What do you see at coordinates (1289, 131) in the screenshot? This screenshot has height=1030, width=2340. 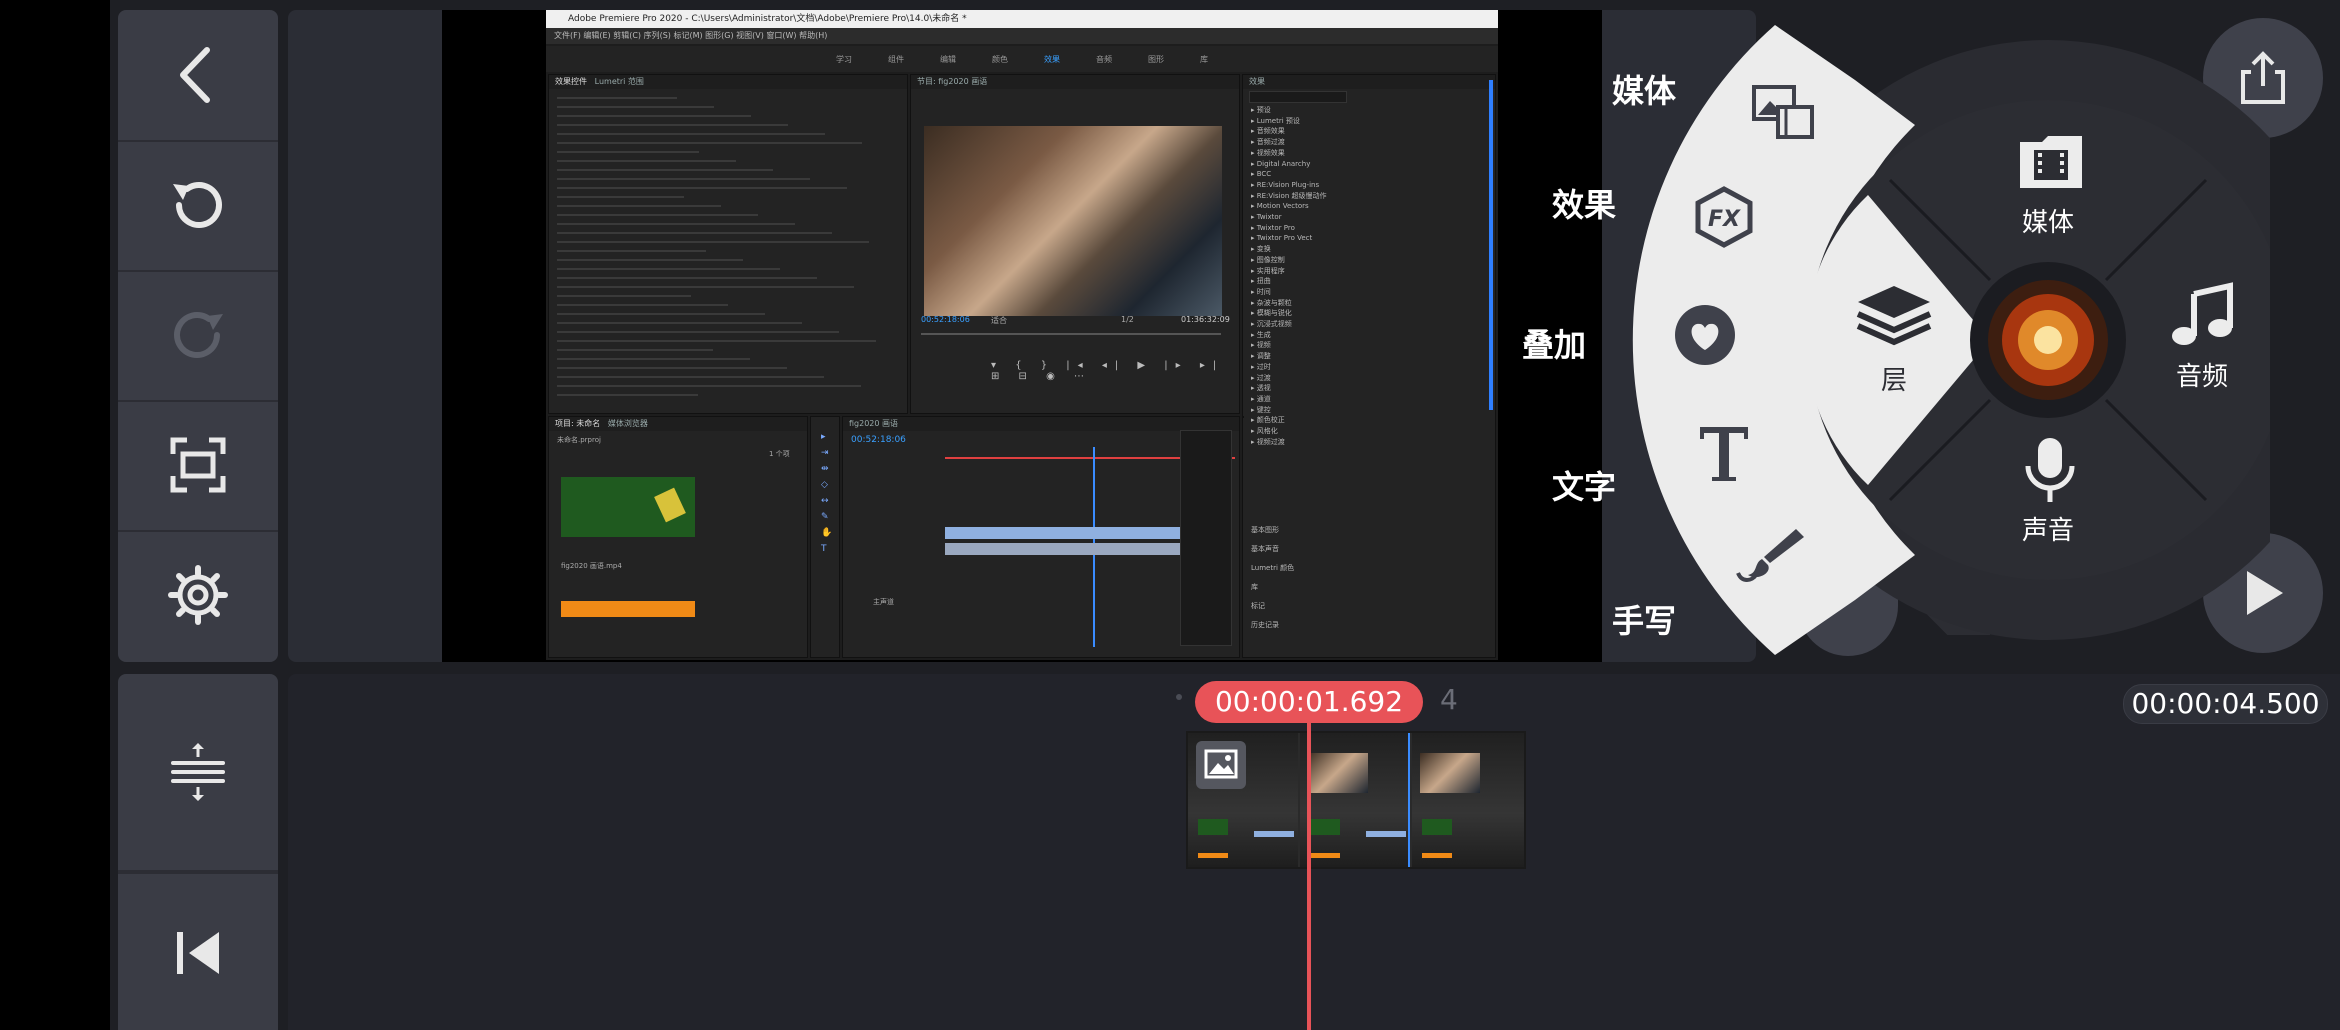 I see `effect-folder: ▸ 音频效果` at bounding box center [1289, 131].